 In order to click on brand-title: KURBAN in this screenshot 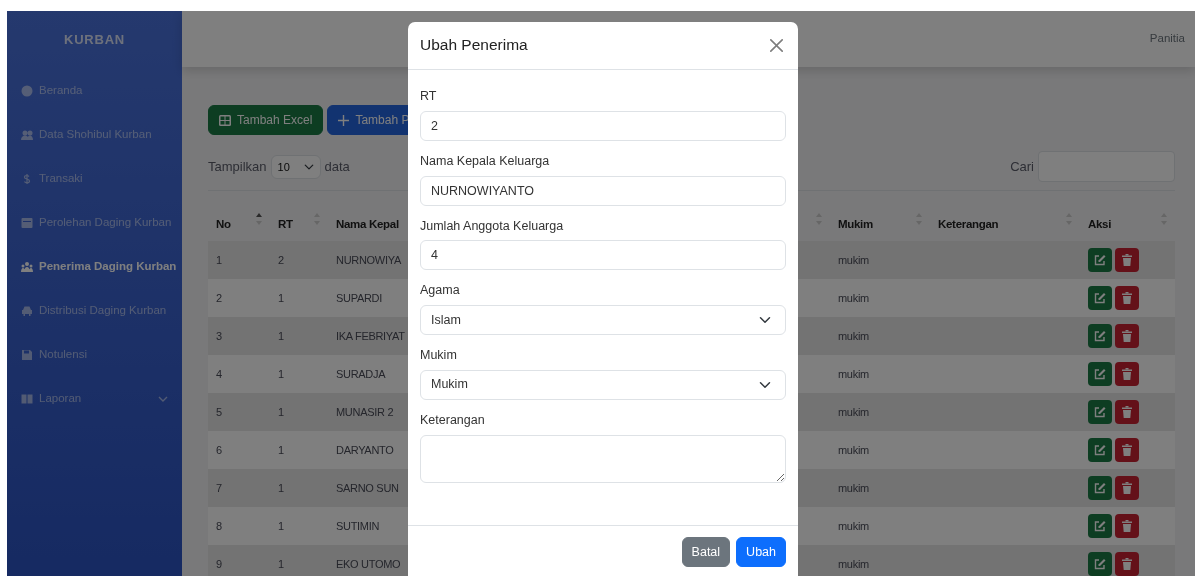, I will do `click(94, 40)`.